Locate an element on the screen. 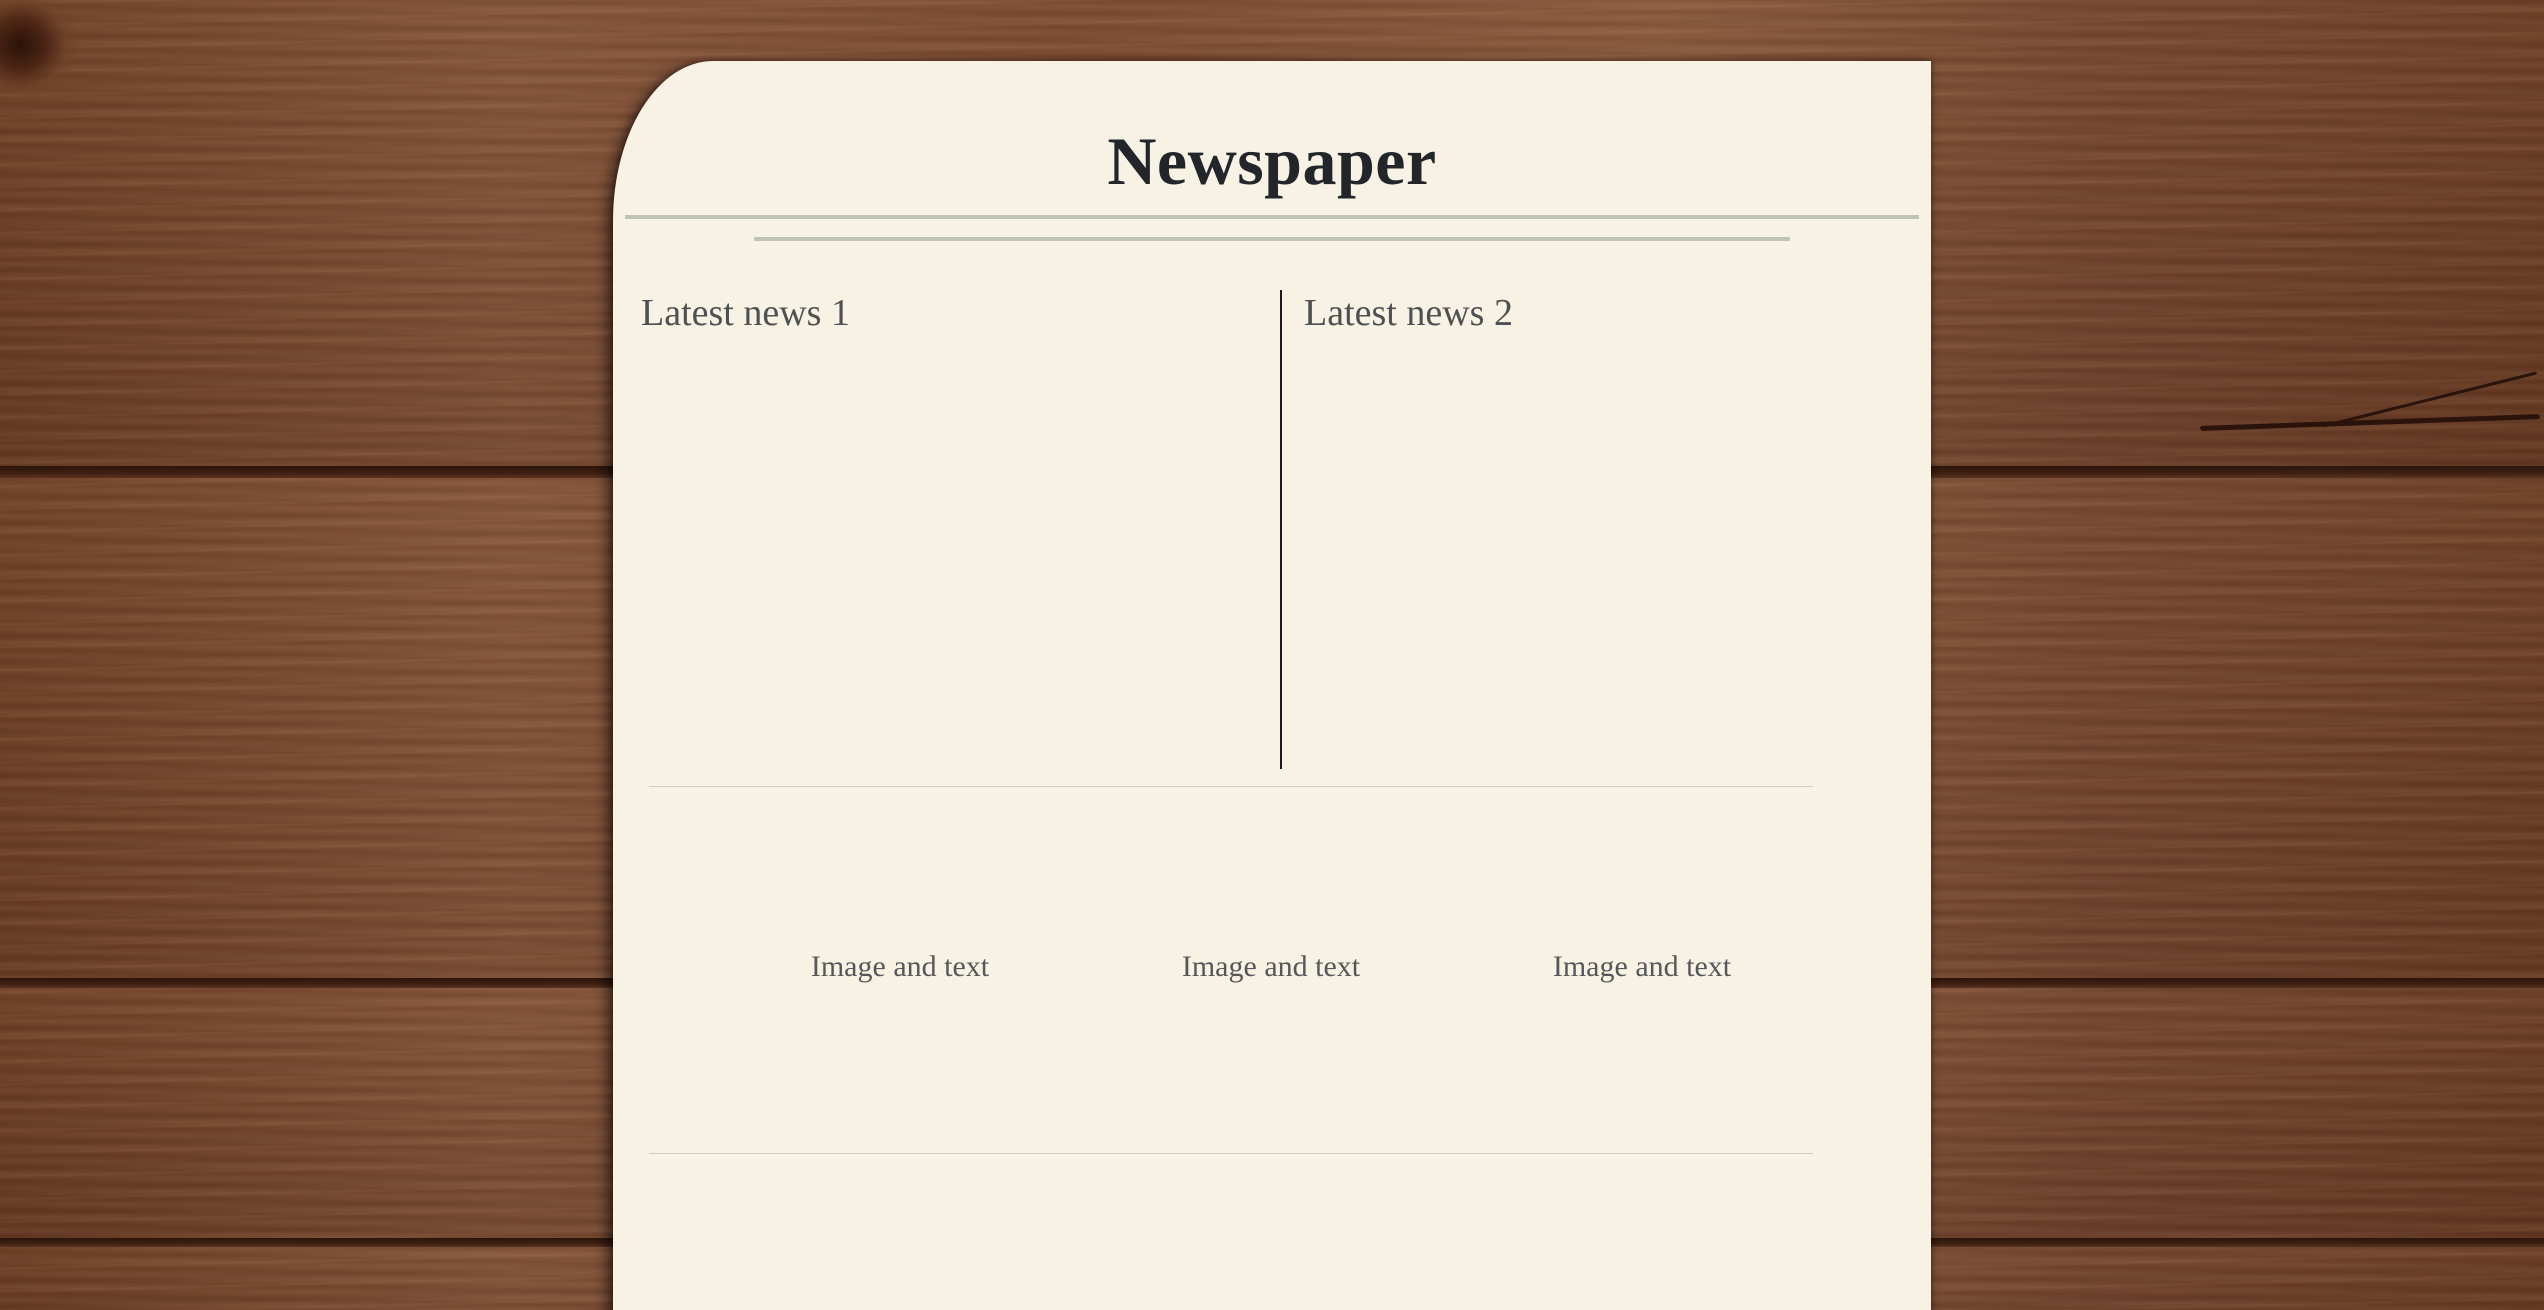  masthead-rule is located at coordinates (1272, 217).